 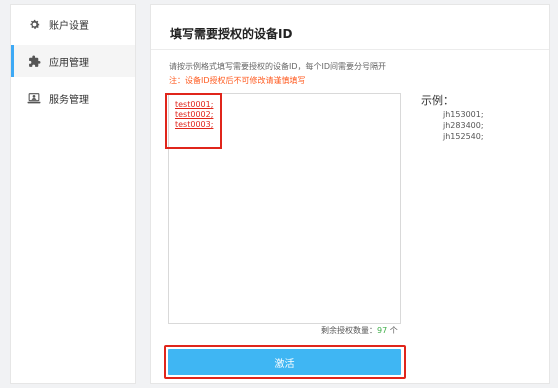 I want to click on monitor-user-icon, so click(x=34, y=98).